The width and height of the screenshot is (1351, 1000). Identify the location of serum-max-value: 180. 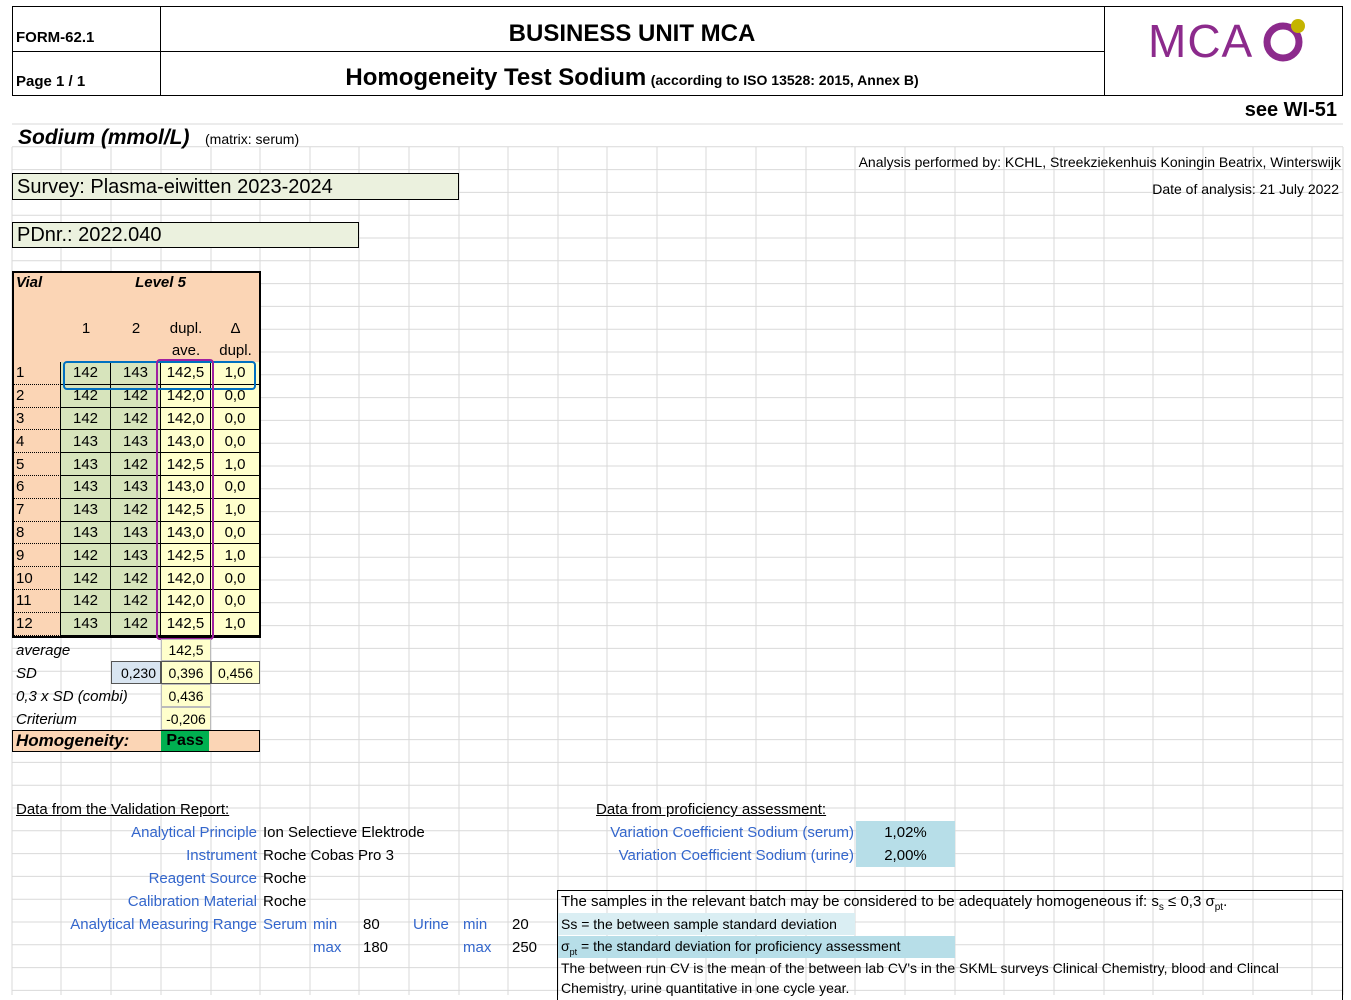
(376, 947).